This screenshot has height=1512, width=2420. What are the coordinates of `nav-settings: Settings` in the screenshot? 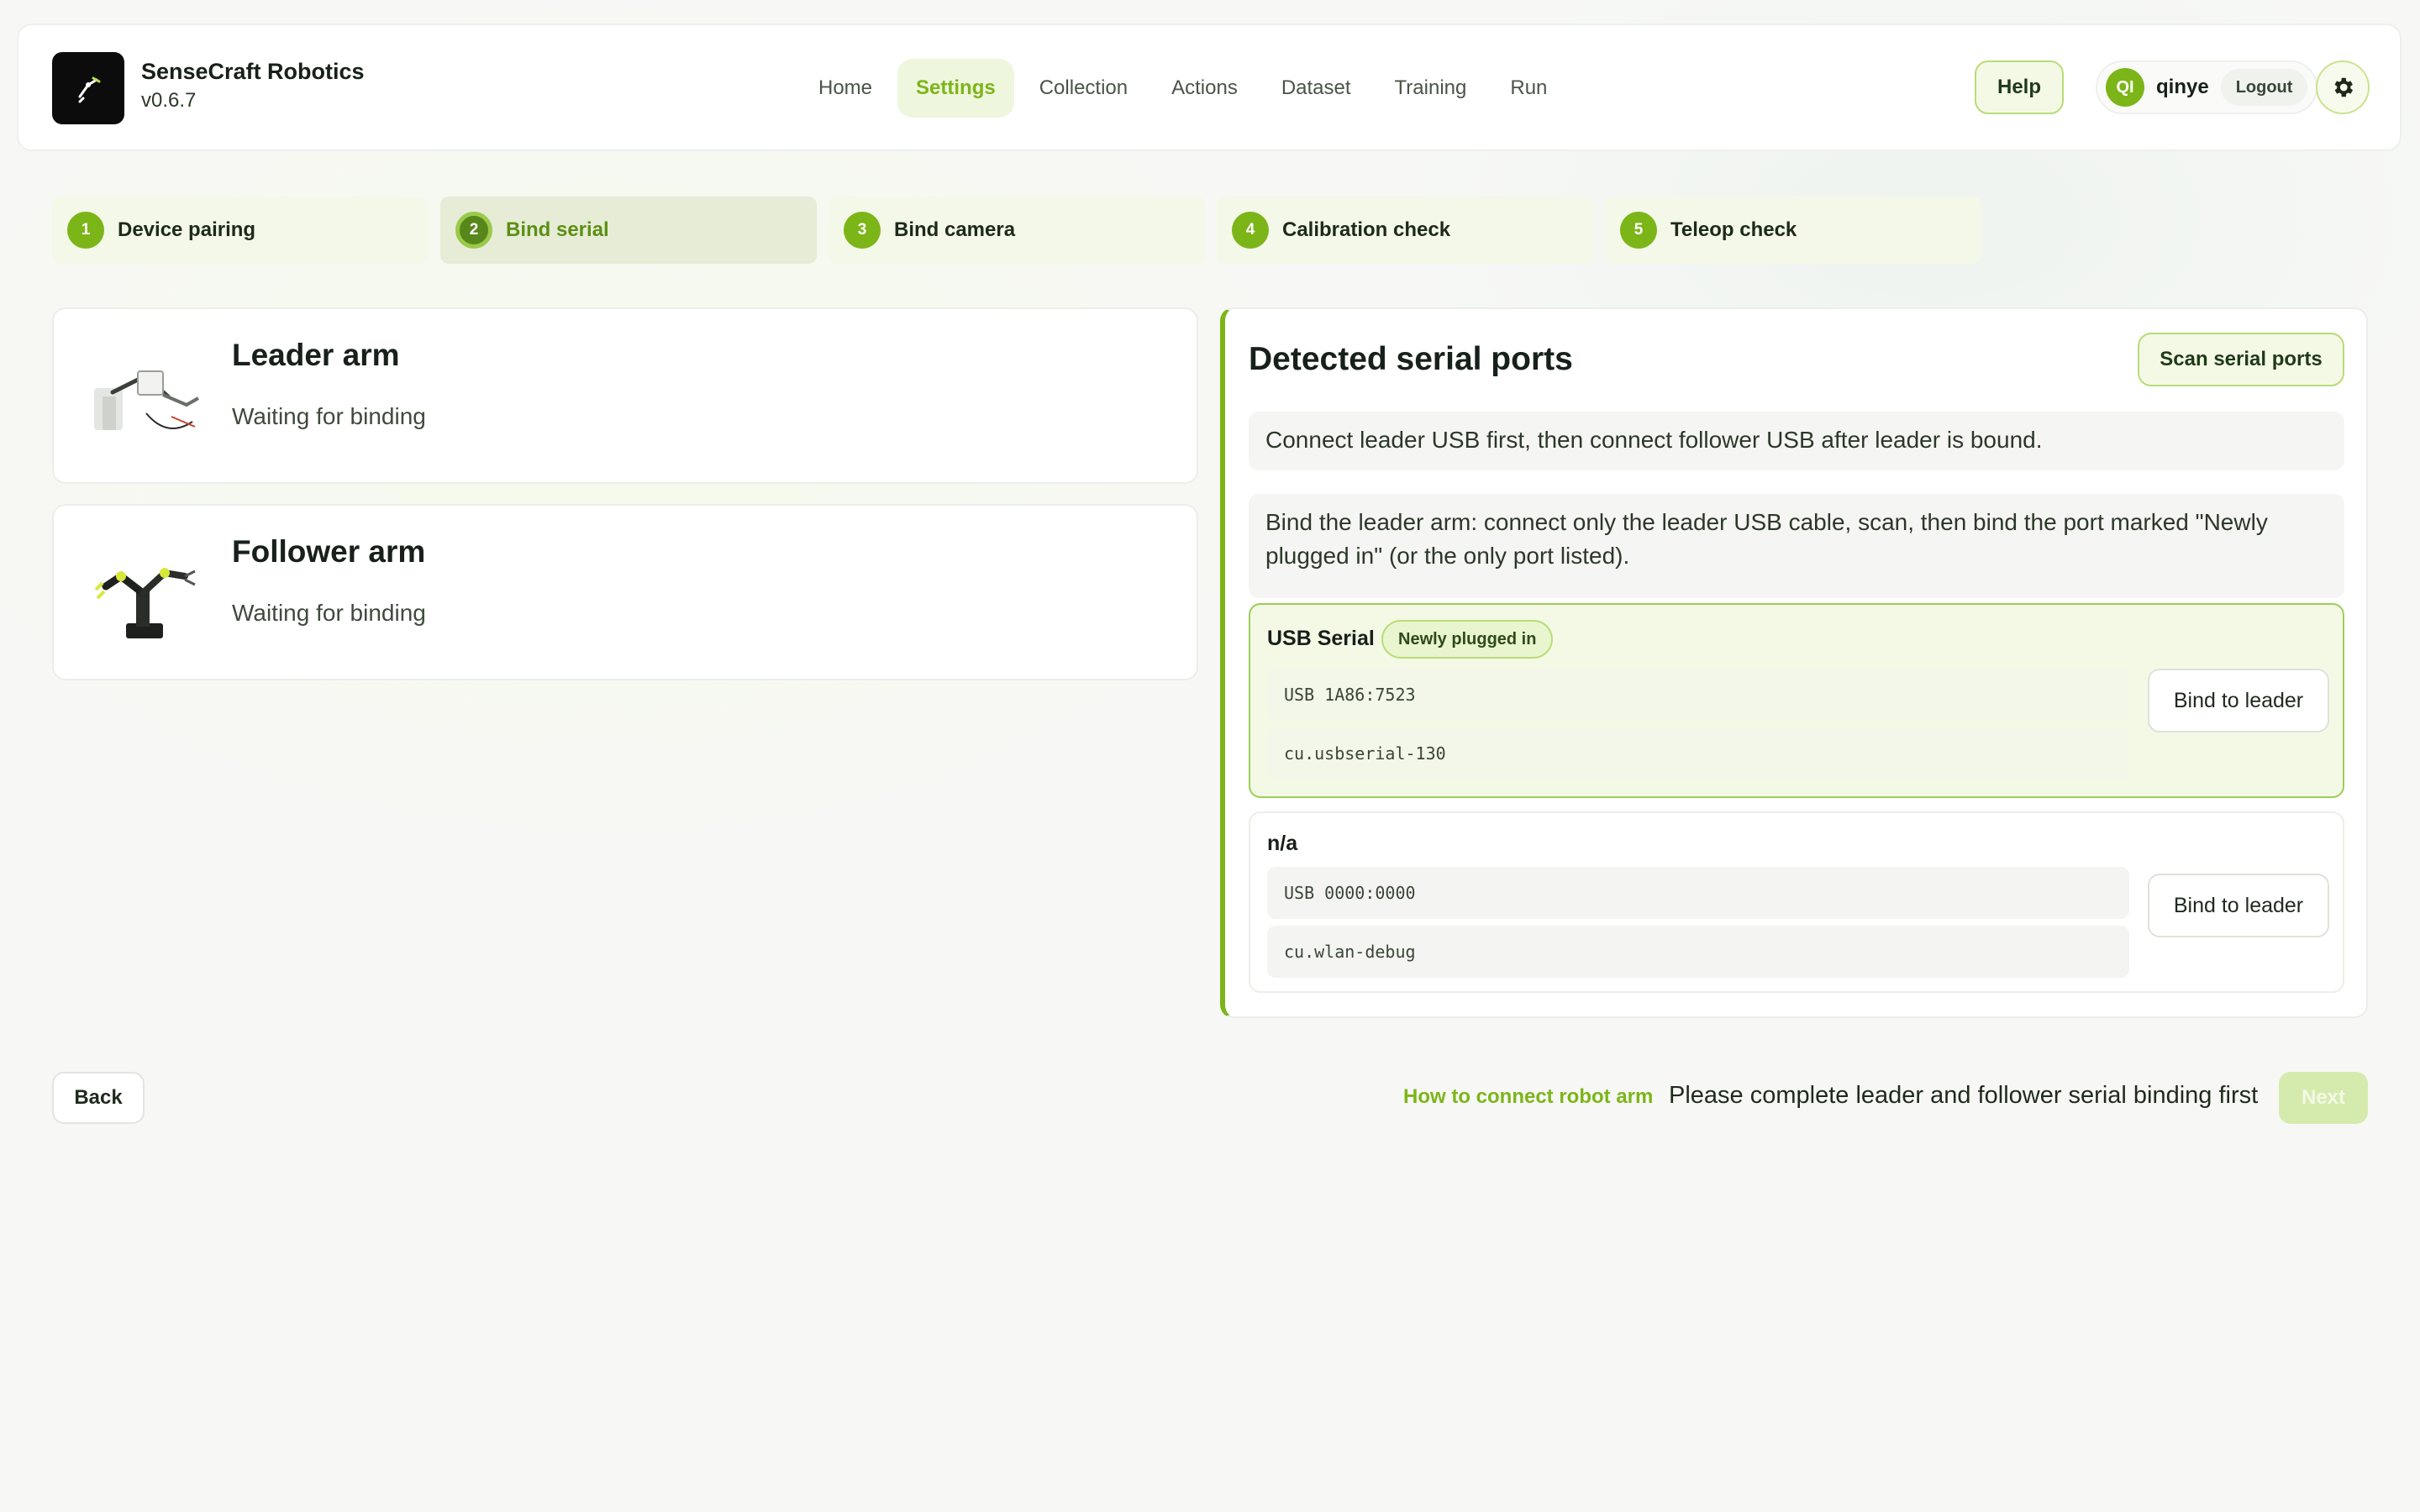 It's located at (956, 88).